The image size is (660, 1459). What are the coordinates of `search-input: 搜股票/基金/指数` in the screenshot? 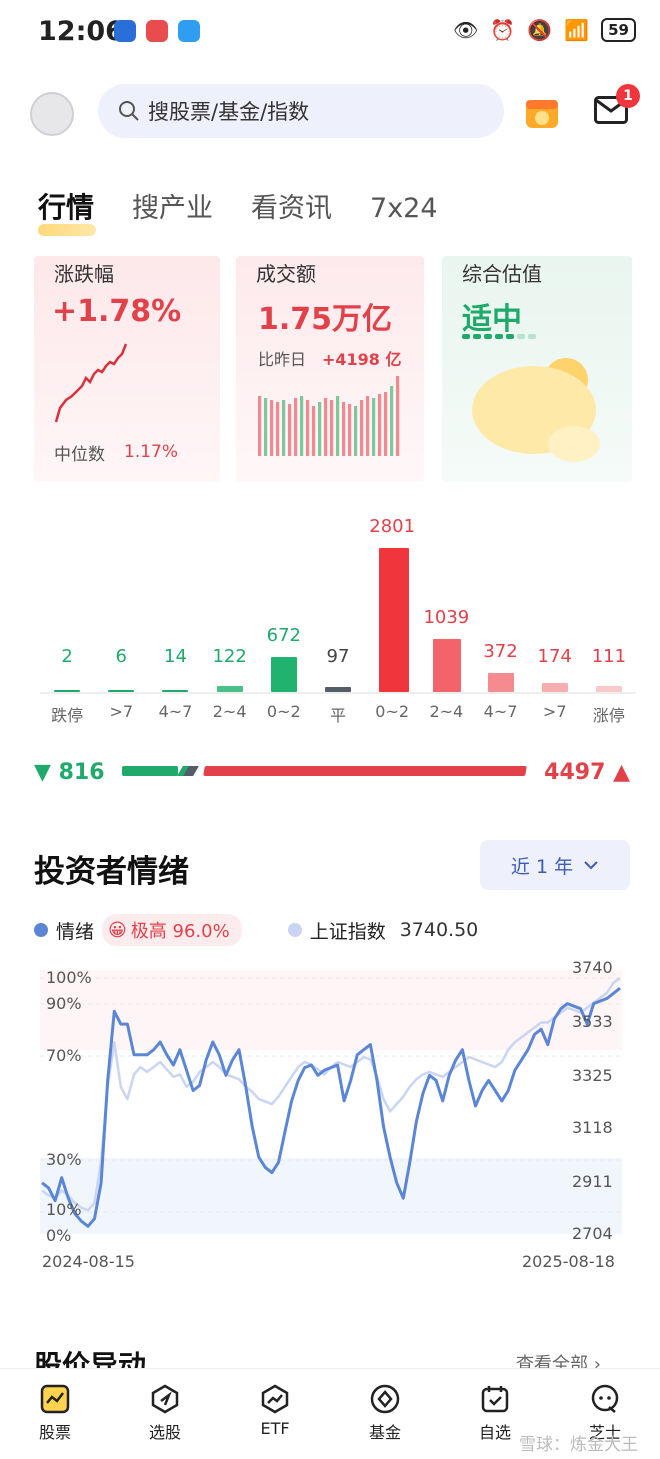 It's located at (301, 111).